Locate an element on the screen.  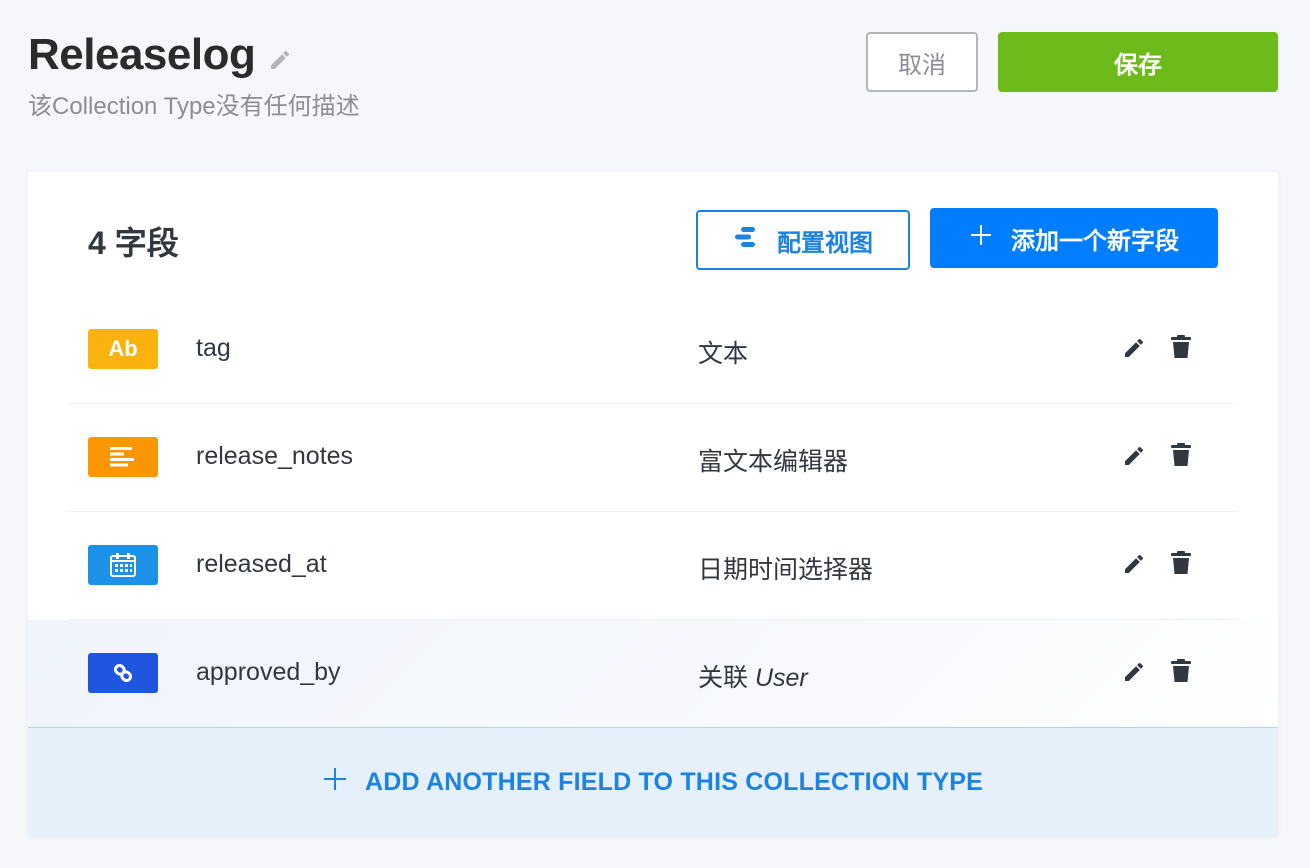
field-name: tag is located at coordinates (213, 348).